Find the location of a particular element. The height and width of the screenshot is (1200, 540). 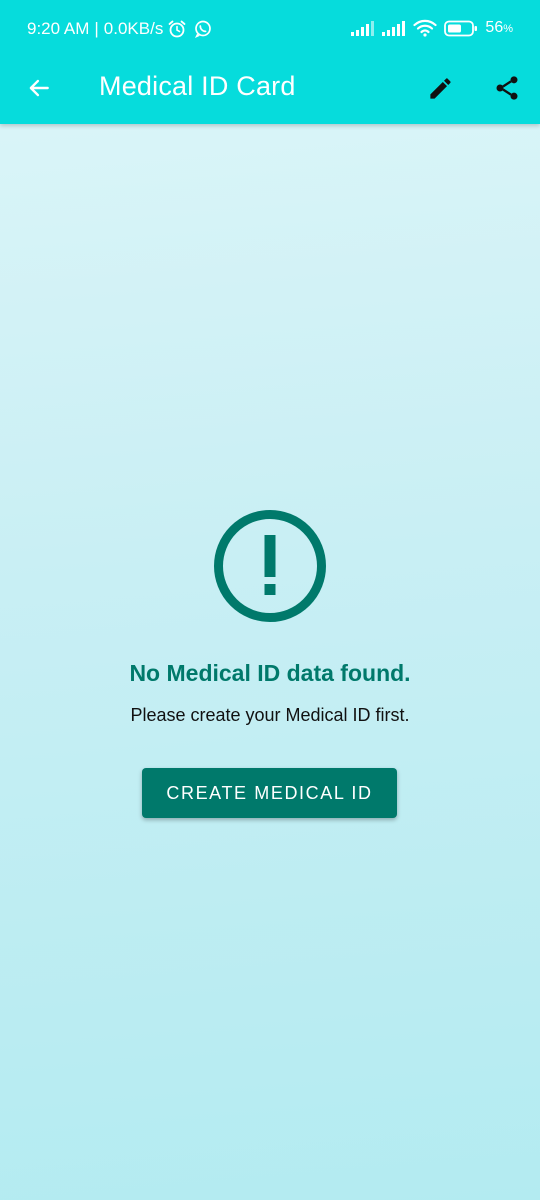

exclamation-circle-icon is located at coordinates (270, 566).